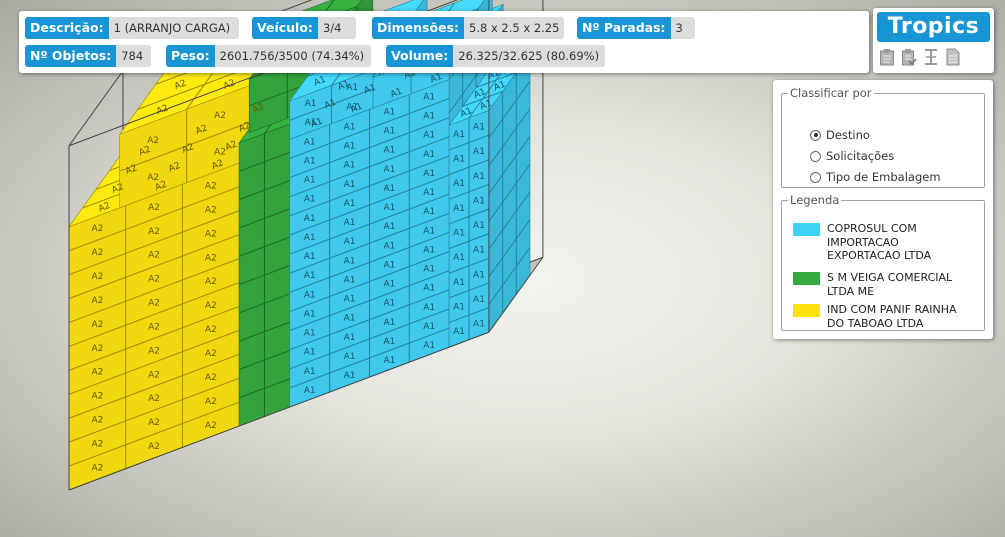 Image resolution: width=1005 pixels, height=537 pixels. What do you see at coordinates (529, 56) in the screenshot?
I see `volume-value: 26.325/32.625 (80.69%)` at bounding box center [529, 56].